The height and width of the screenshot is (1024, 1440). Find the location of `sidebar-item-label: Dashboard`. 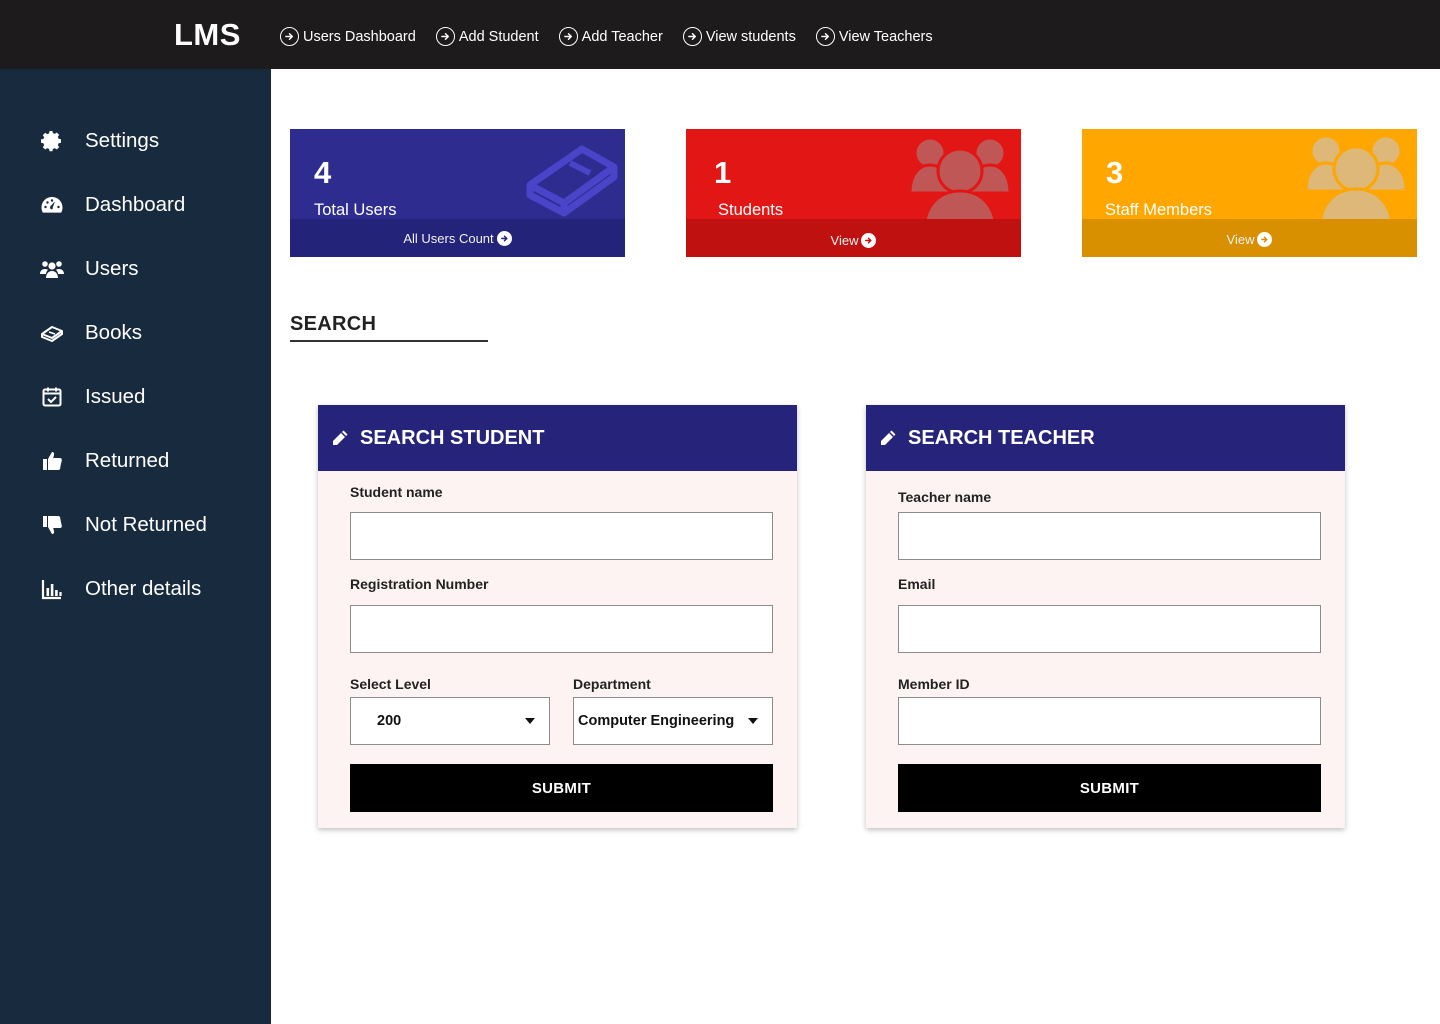

sidebar-item-label: Dashboard is located at coordinates (135, 204).